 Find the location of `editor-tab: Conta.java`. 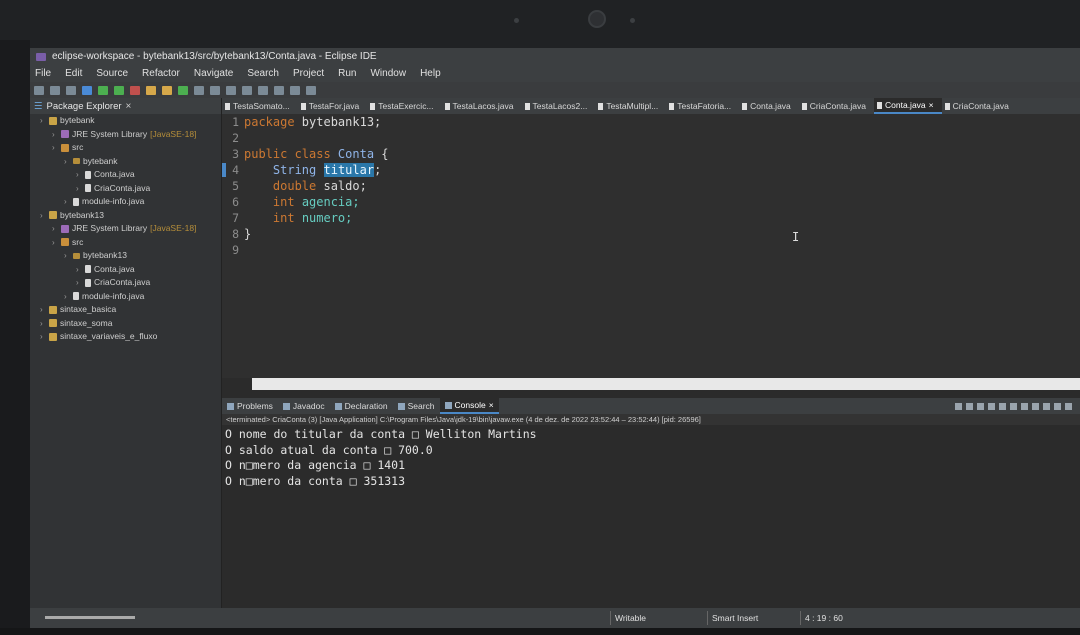

editor-tab: Conta.java is located at coordinates (769, 106).